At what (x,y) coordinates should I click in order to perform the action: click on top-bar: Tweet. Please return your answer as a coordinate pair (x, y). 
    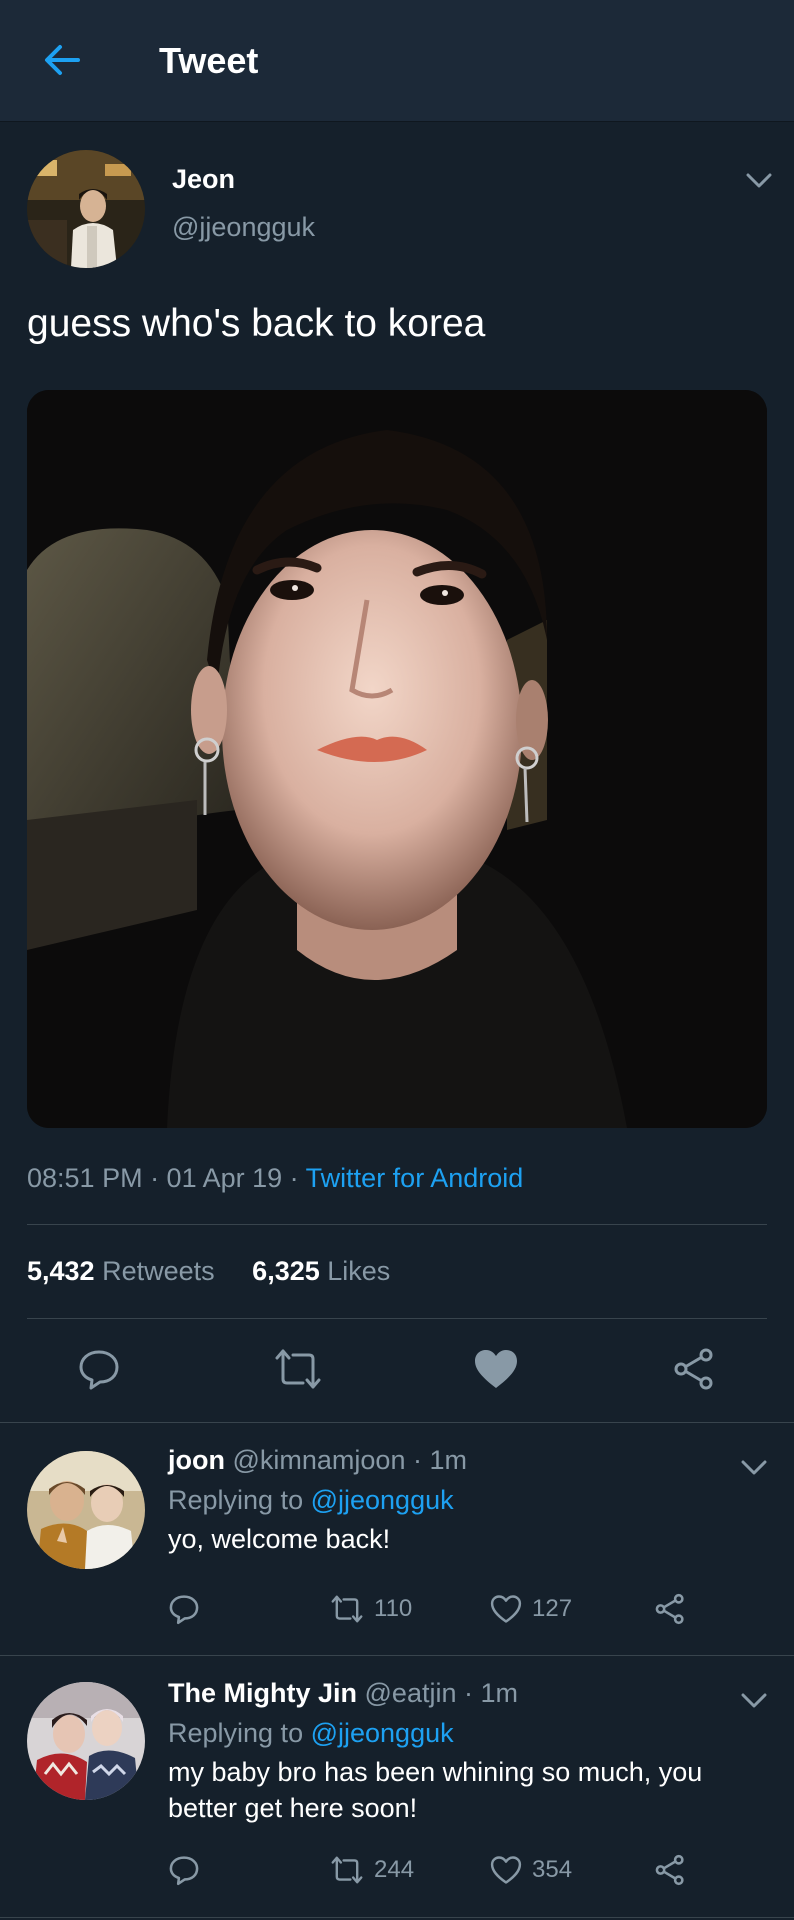
    Looking at the image, I should click on (397, 61).